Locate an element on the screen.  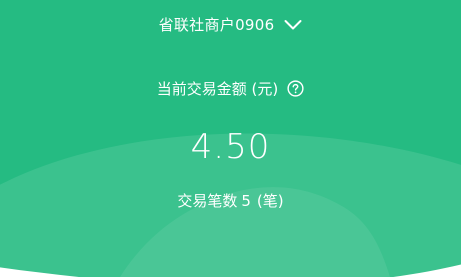
merchant-name: 省联社商户0906 is located at coordinates (216, 25).